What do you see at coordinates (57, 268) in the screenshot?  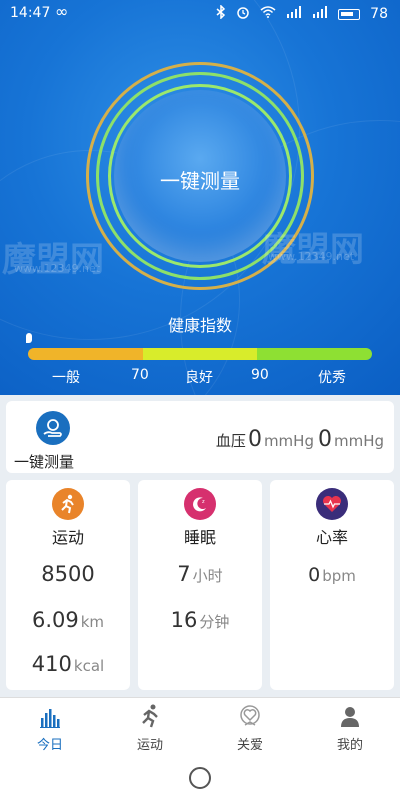 I see `watermark-left-url: www.12349.net` at bounding box center [57, 268].